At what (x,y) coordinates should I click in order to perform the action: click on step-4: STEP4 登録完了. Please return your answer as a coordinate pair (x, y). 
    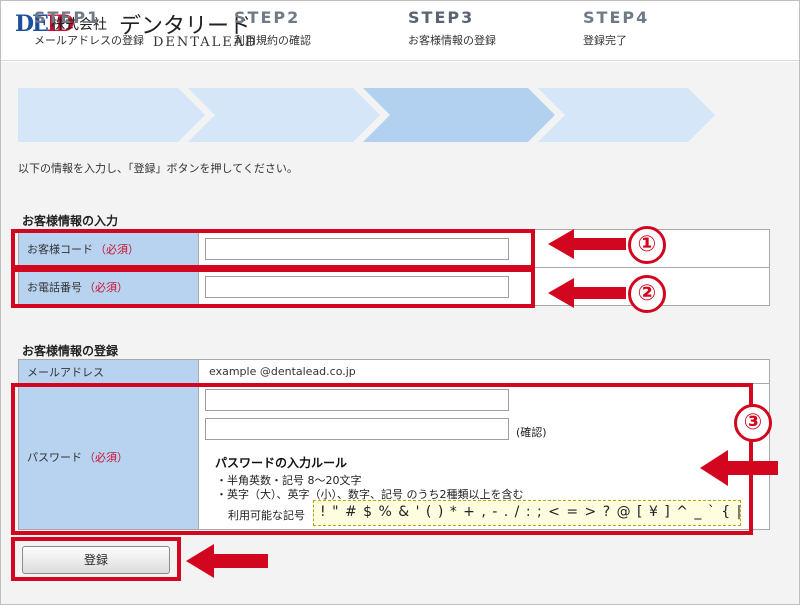
    Looking at the image, I should click on (616, 27).